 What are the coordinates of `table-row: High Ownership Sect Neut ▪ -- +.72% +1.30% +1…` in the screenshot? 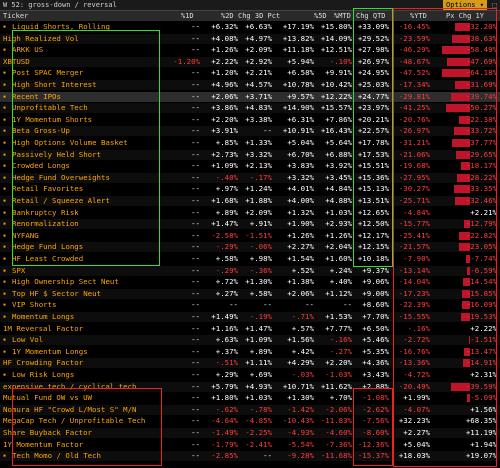 It's located at (250, 282).